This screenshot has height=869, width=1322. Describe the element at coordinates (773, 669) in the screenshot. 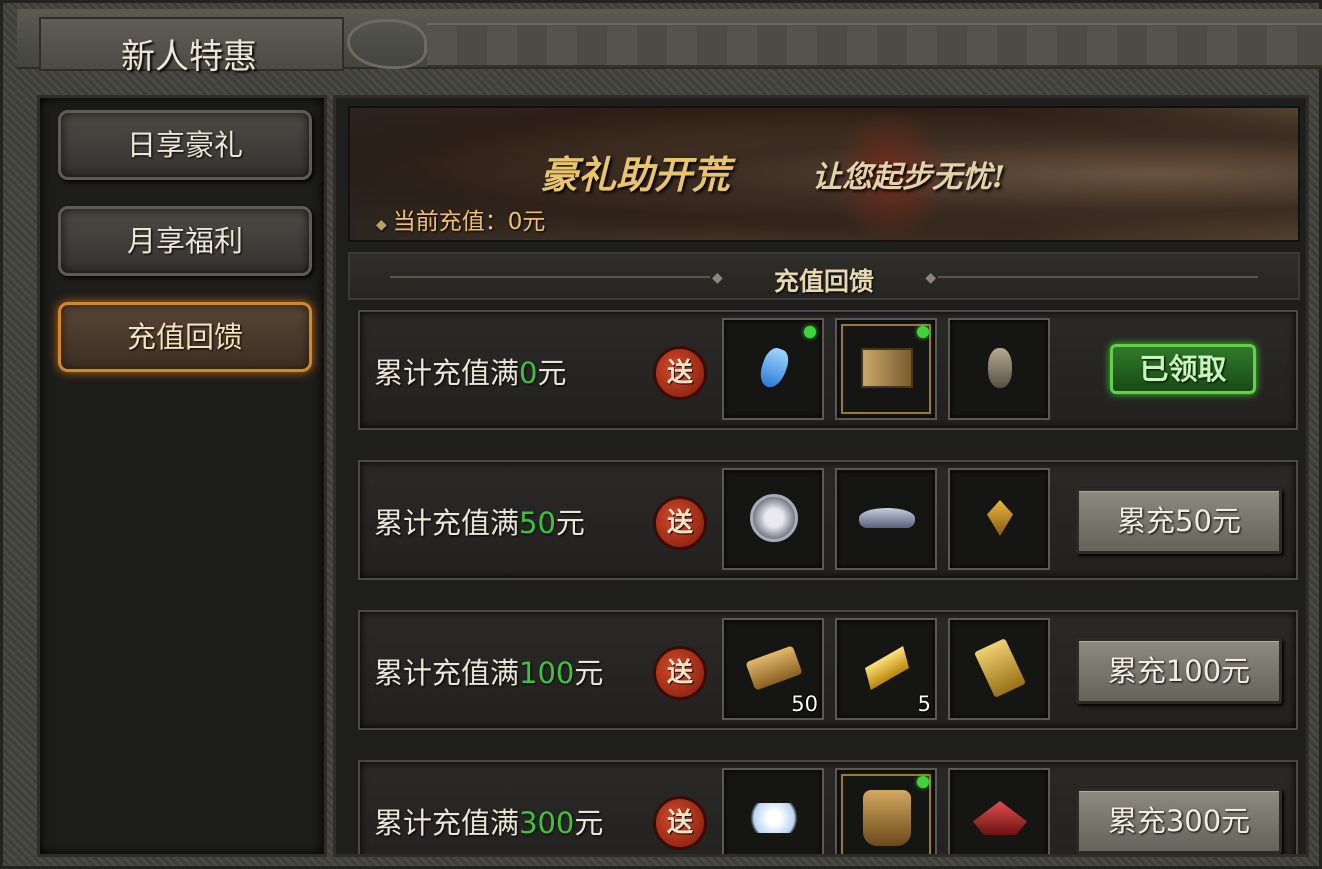

I see `scroll-icon: 50` at that location.